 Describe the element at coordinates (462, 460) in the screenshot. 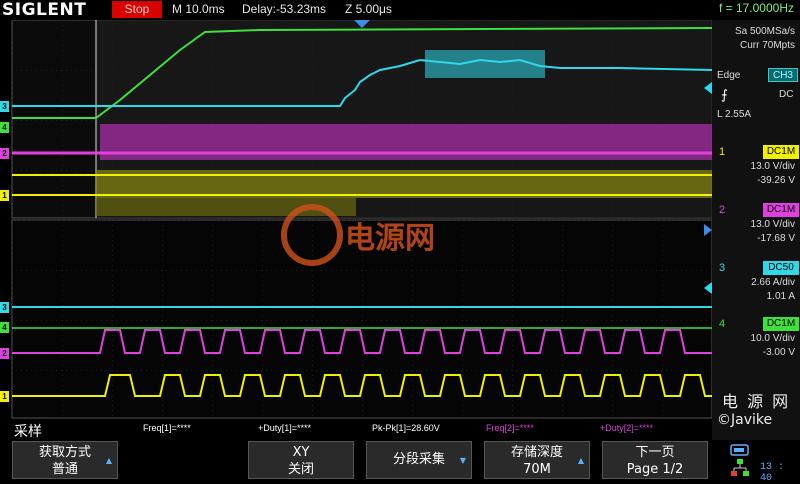

I see `down-arrow-icon: ▼` at that location.